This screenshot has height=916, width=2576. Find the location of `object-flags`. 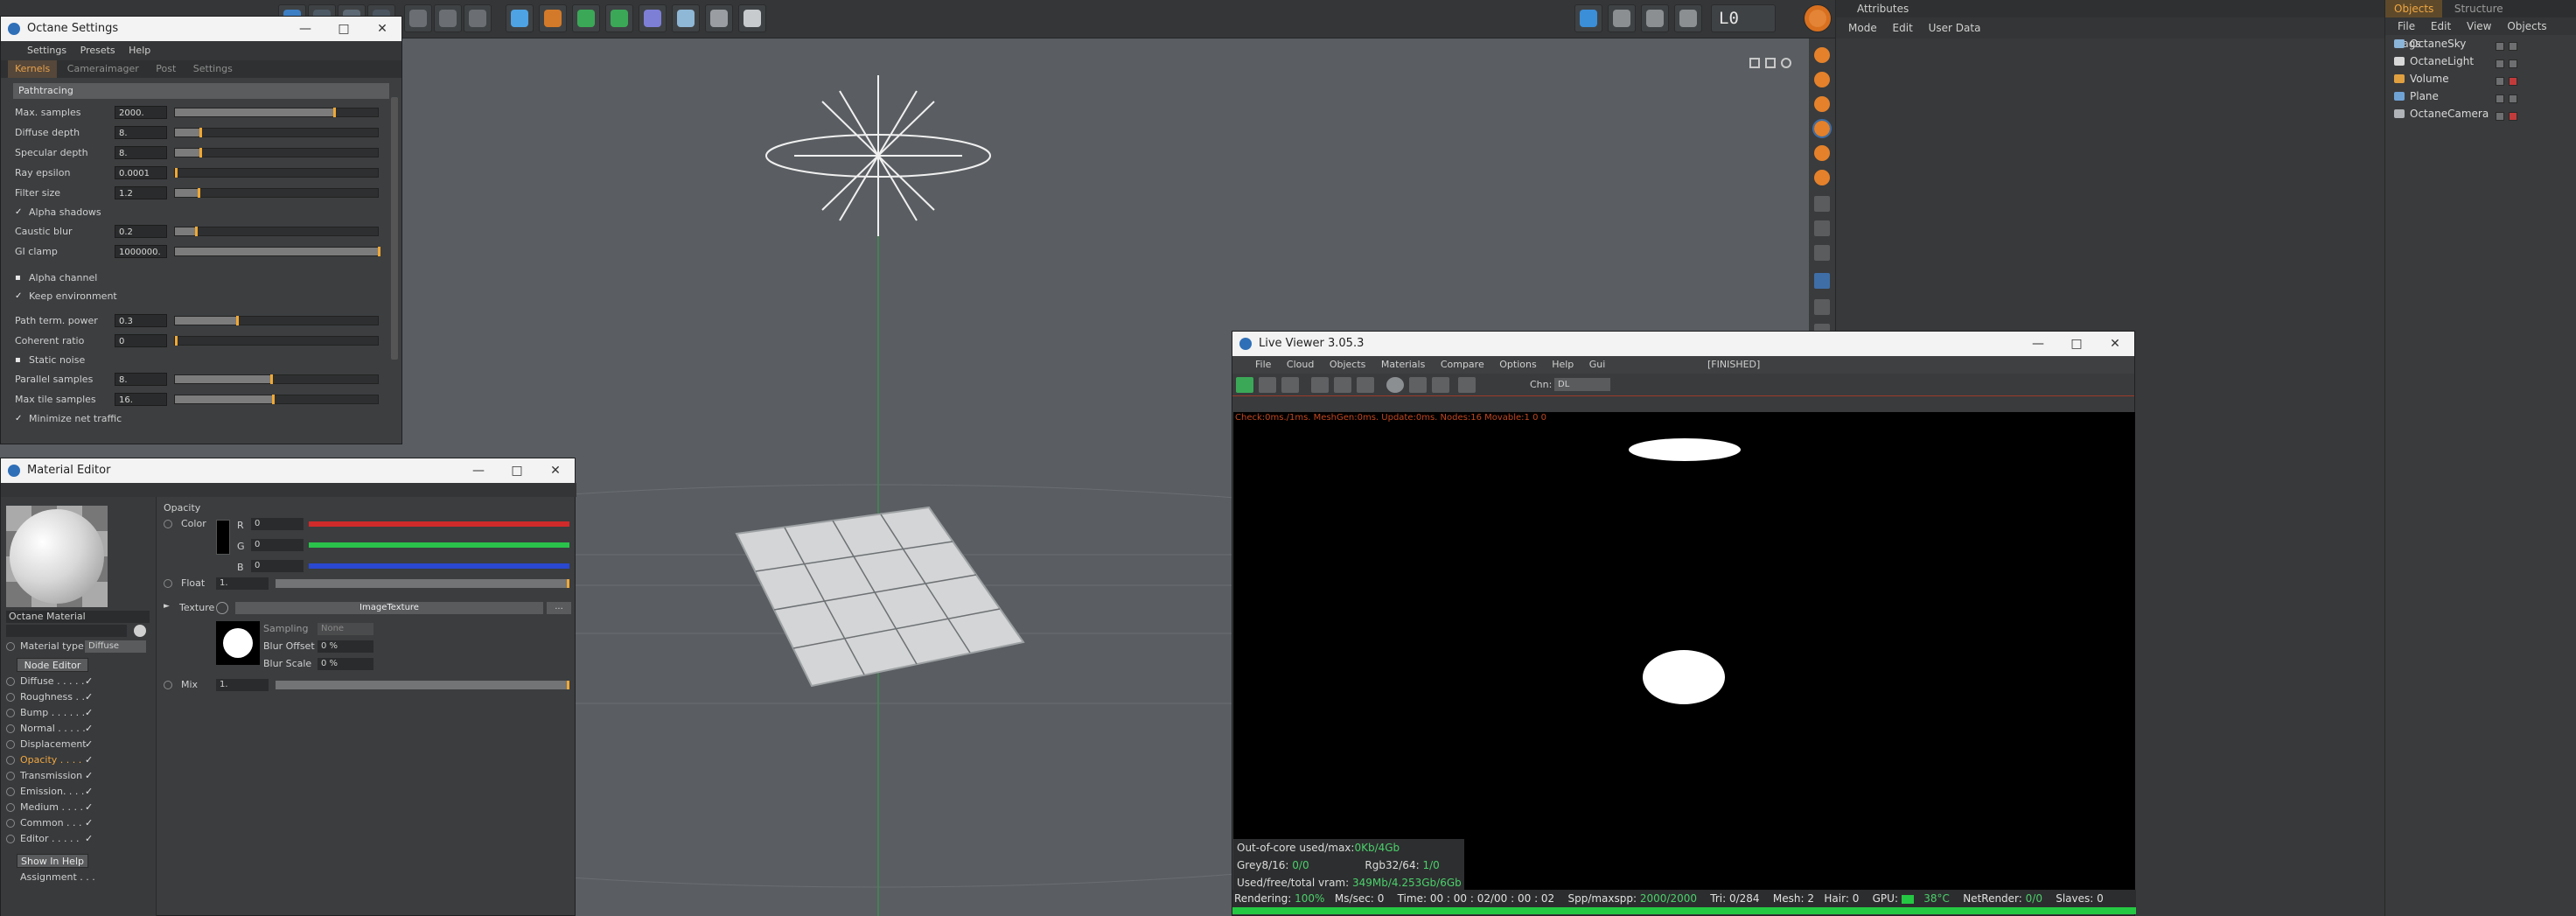

object-flags is located at coordinates (2509, 117).